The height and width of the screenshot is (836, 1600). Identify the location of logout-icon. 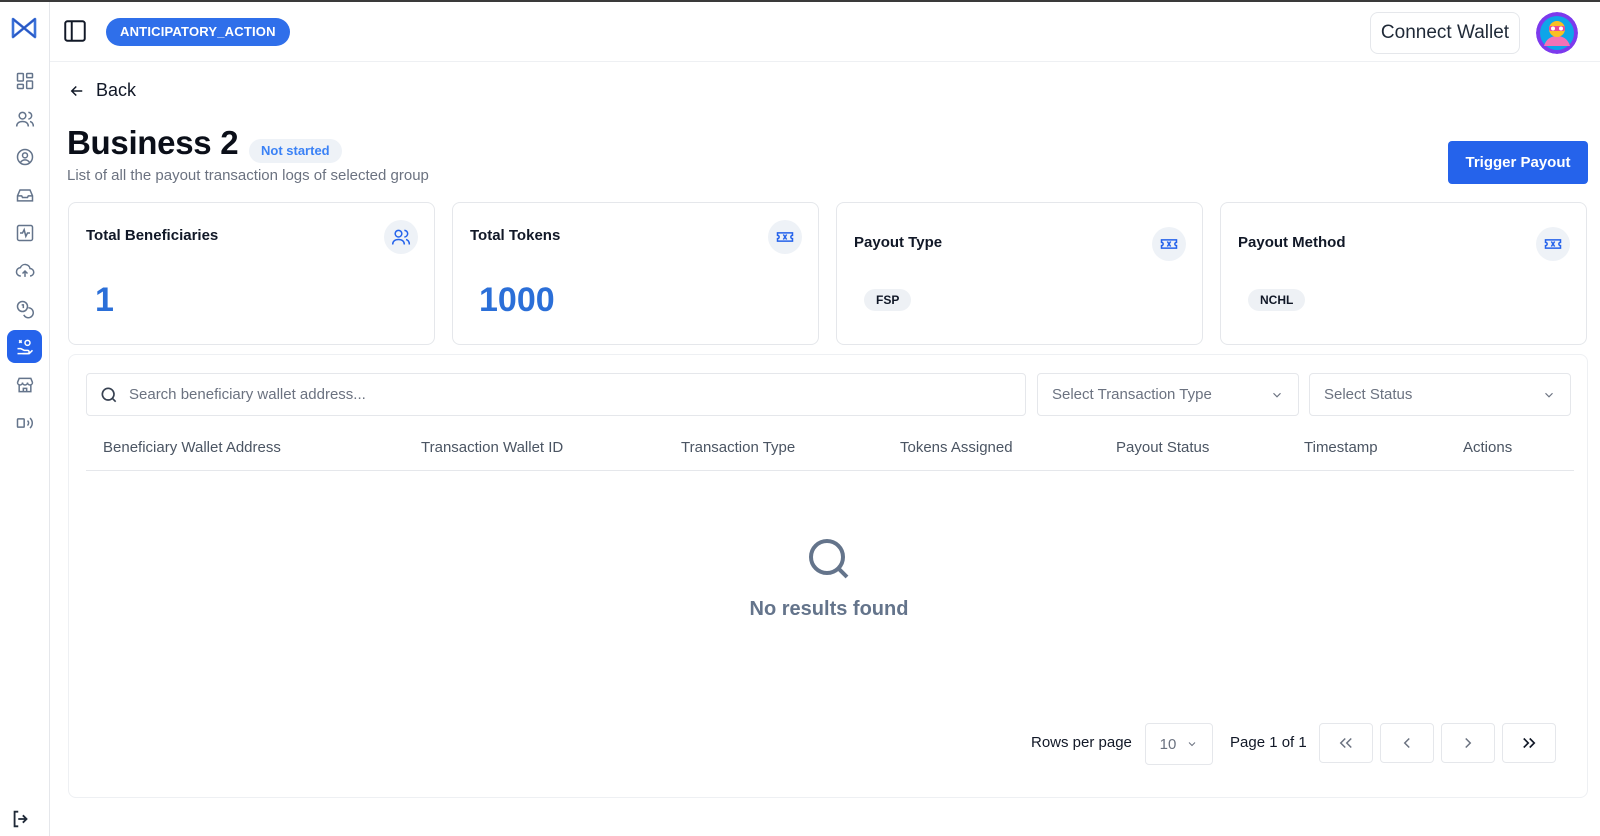
(20, 819).